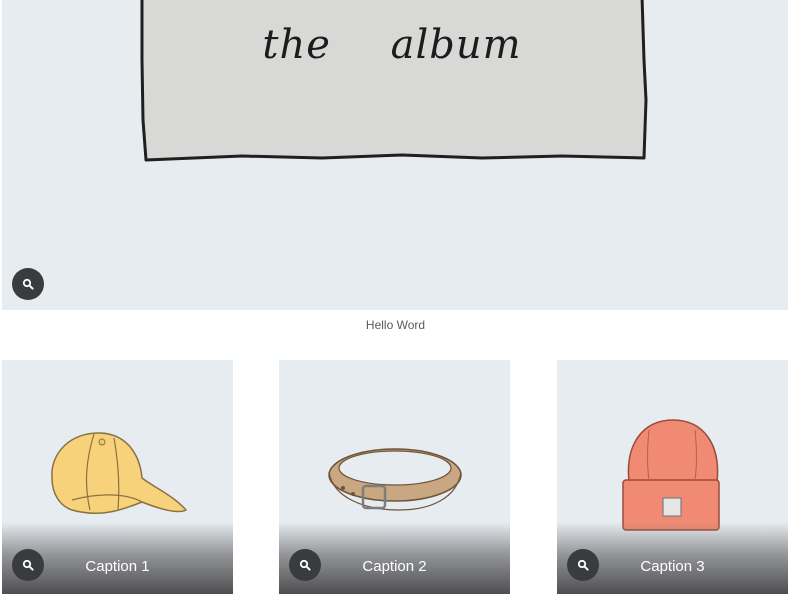 The width and height of the screenshot is (791, 594). Describe the element at coordinates (392, 45) in the screenshot. I see `hero-image-text: the album` at that location.